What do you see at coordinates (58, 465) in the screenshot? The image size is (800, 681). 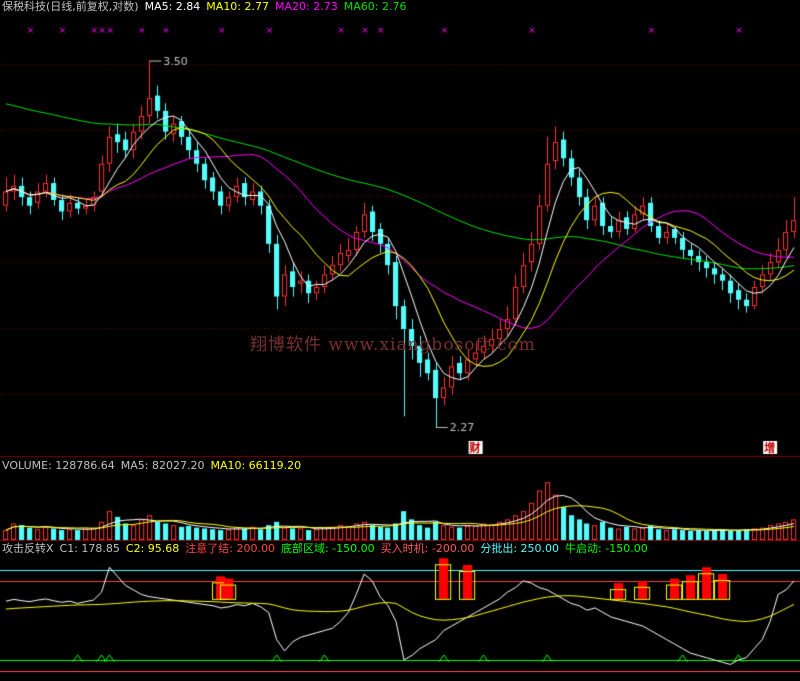 I see `volume-label: VOLUME: 128786.64` at bounding box center [58, 465].